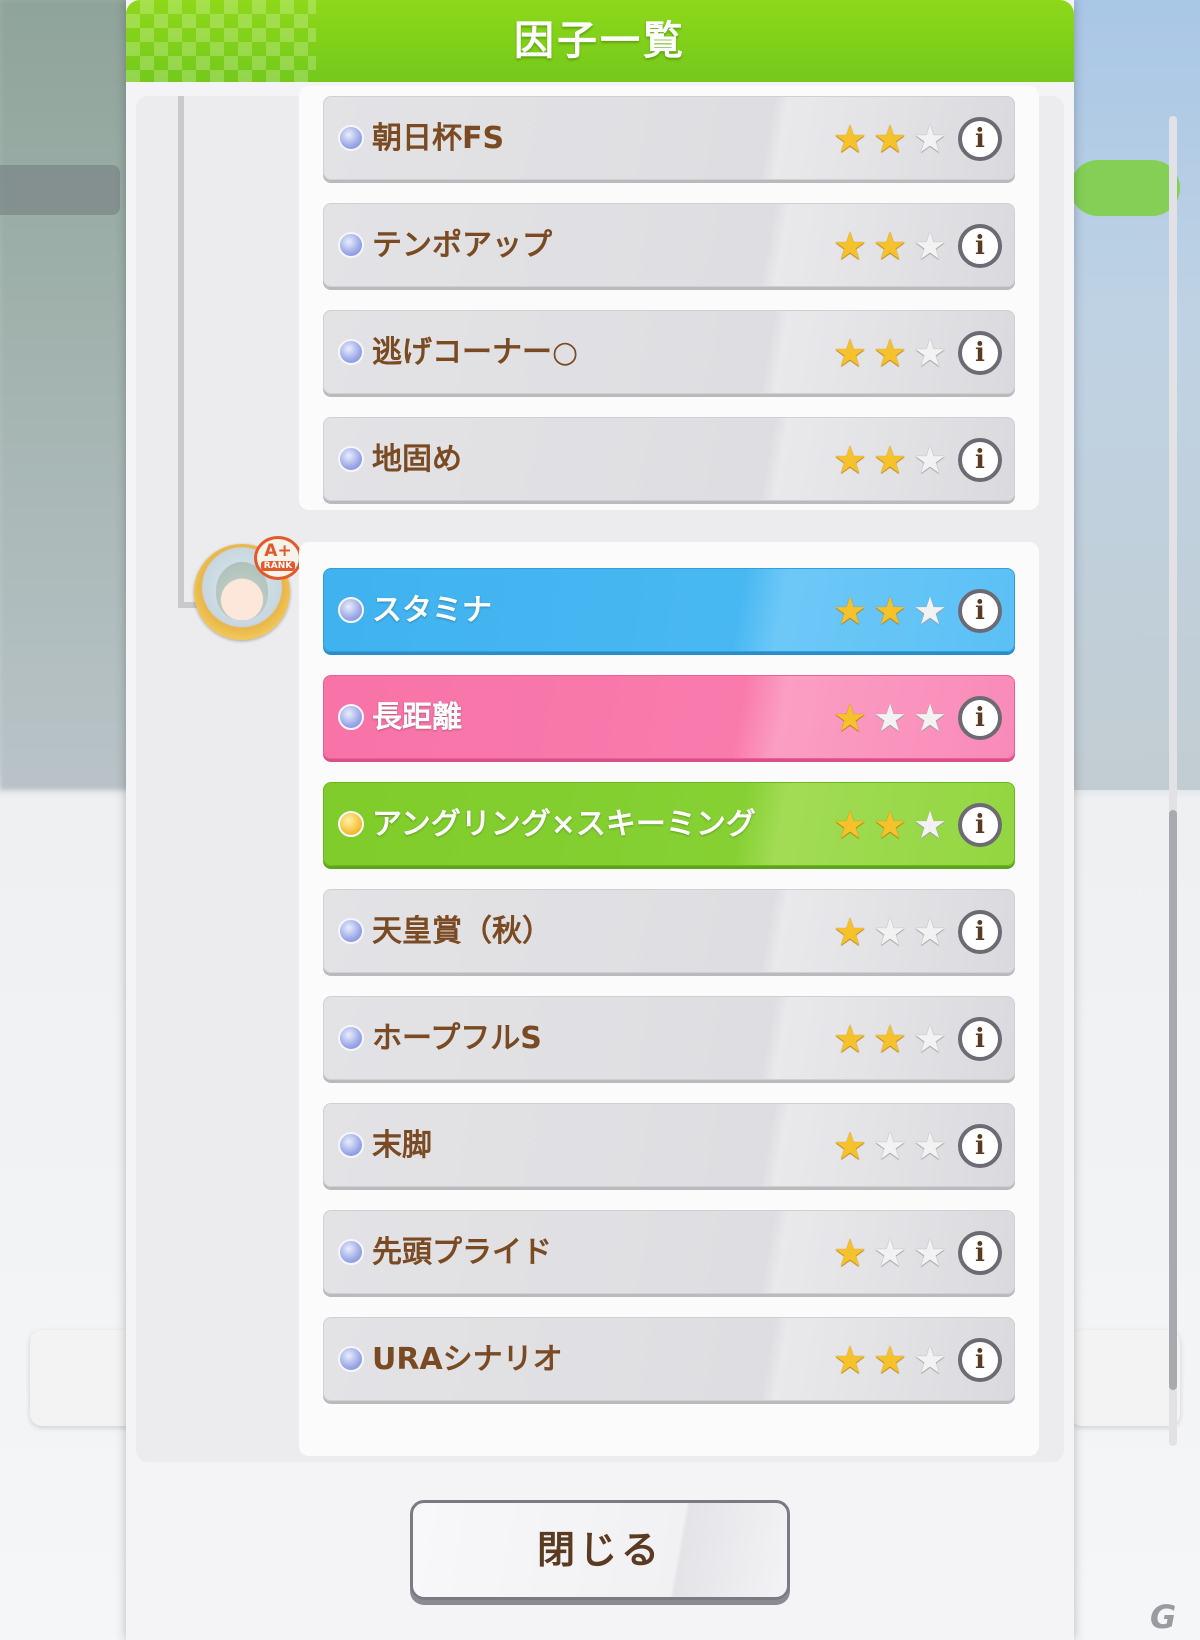 The image size is (1200, 1640). What do you see at coordinates (669, 717) in the screenshot?
I see `factor-row: 長距離 ★ ★ ★ i` at bounding box center [669, 717].